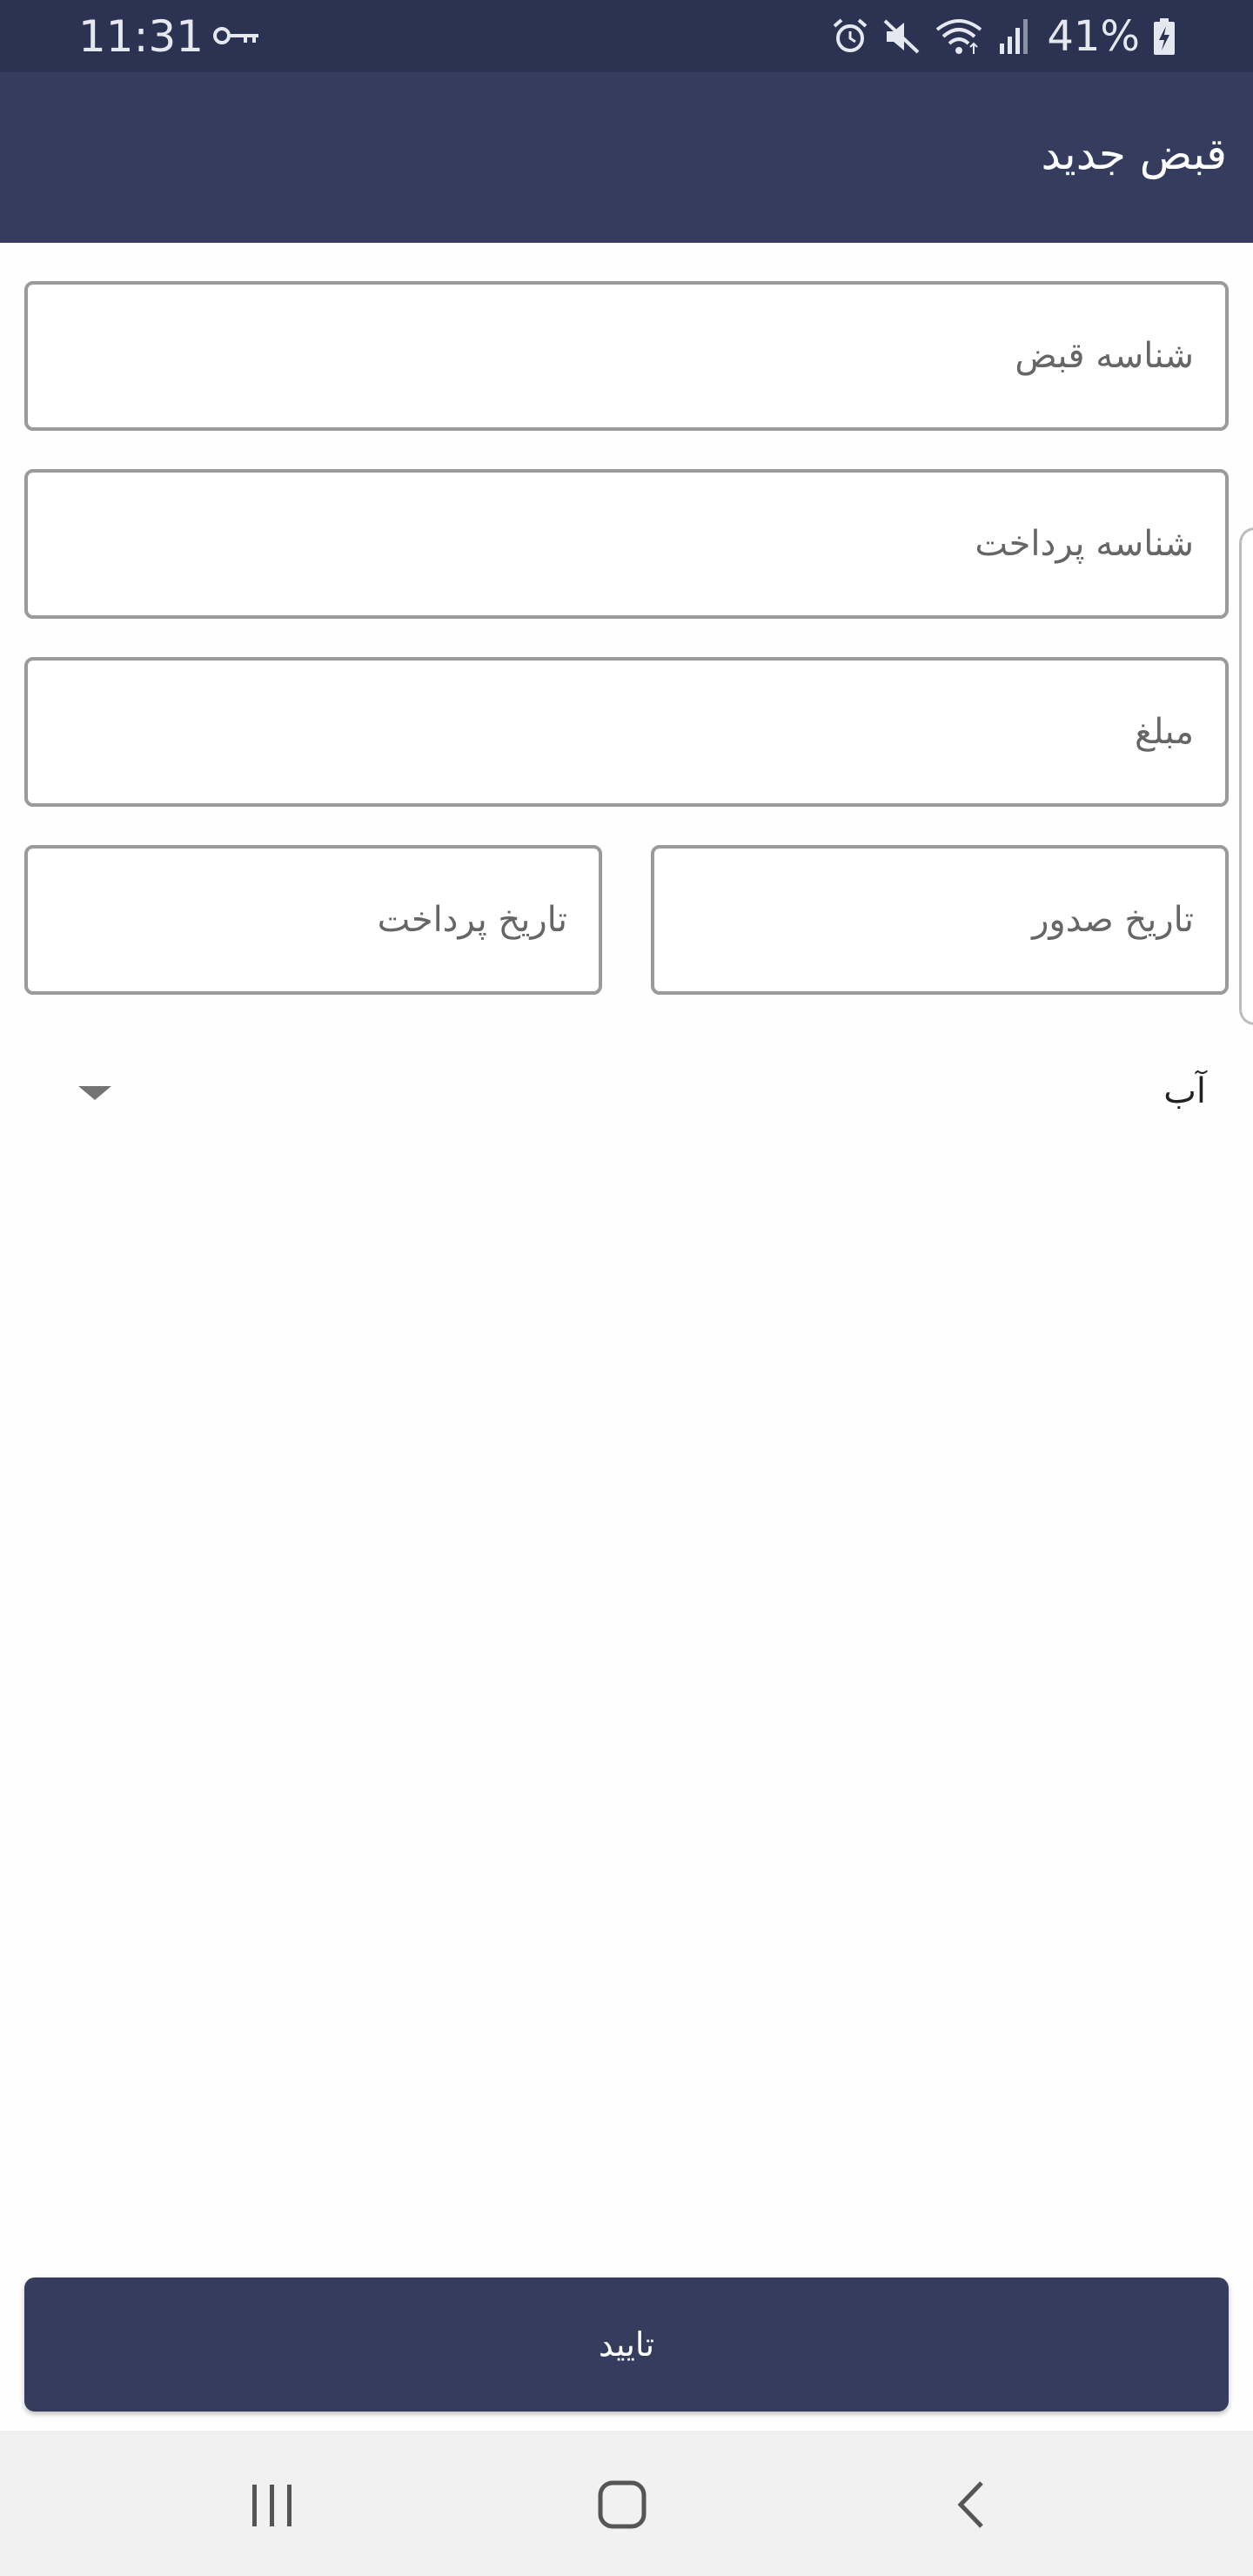 The image size is (1253, 2576). I want to click on signal-icon, so click(1015, 37).